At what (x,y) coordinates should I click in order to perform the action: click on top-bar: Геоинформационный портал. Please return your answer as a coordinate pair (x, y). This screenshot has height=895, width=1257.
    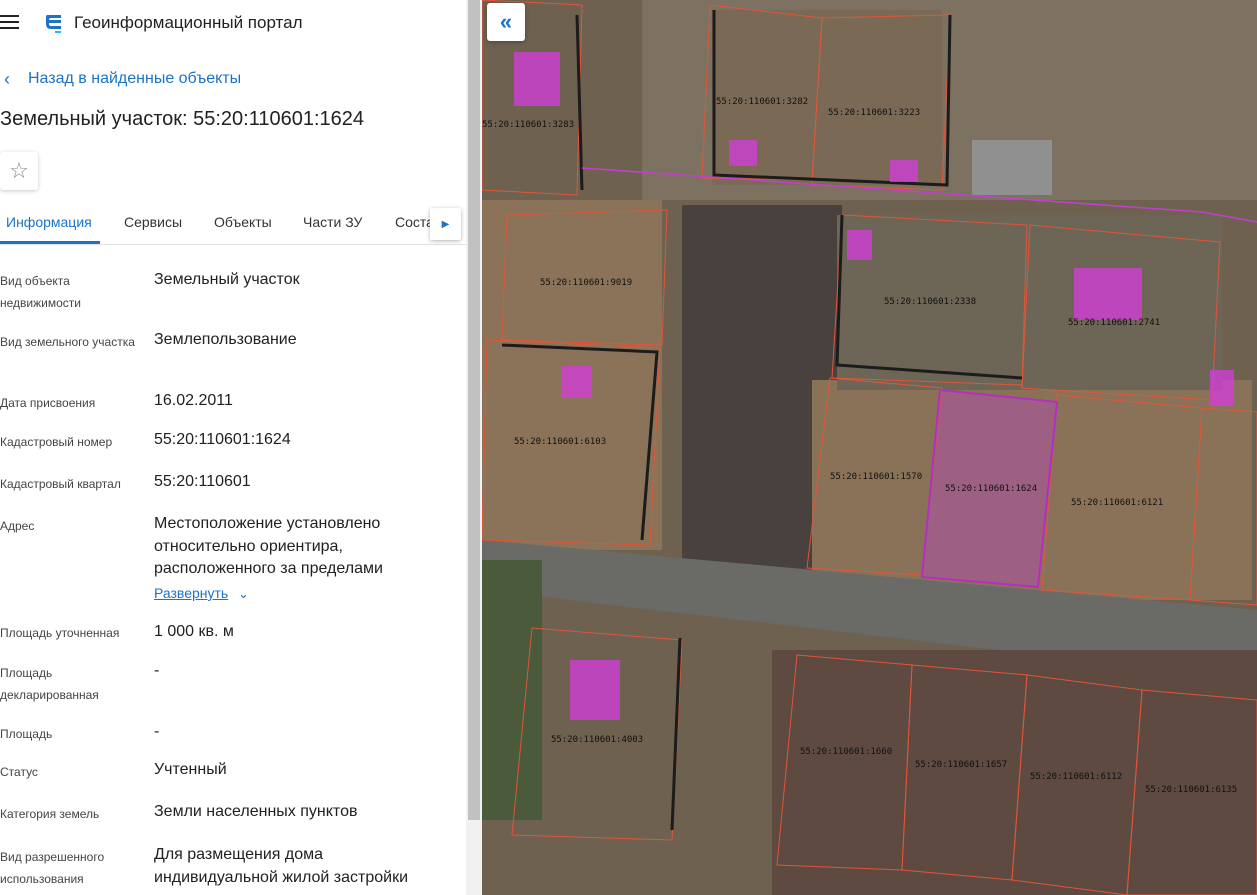
    Looking at the image, I should click on (233, 23).